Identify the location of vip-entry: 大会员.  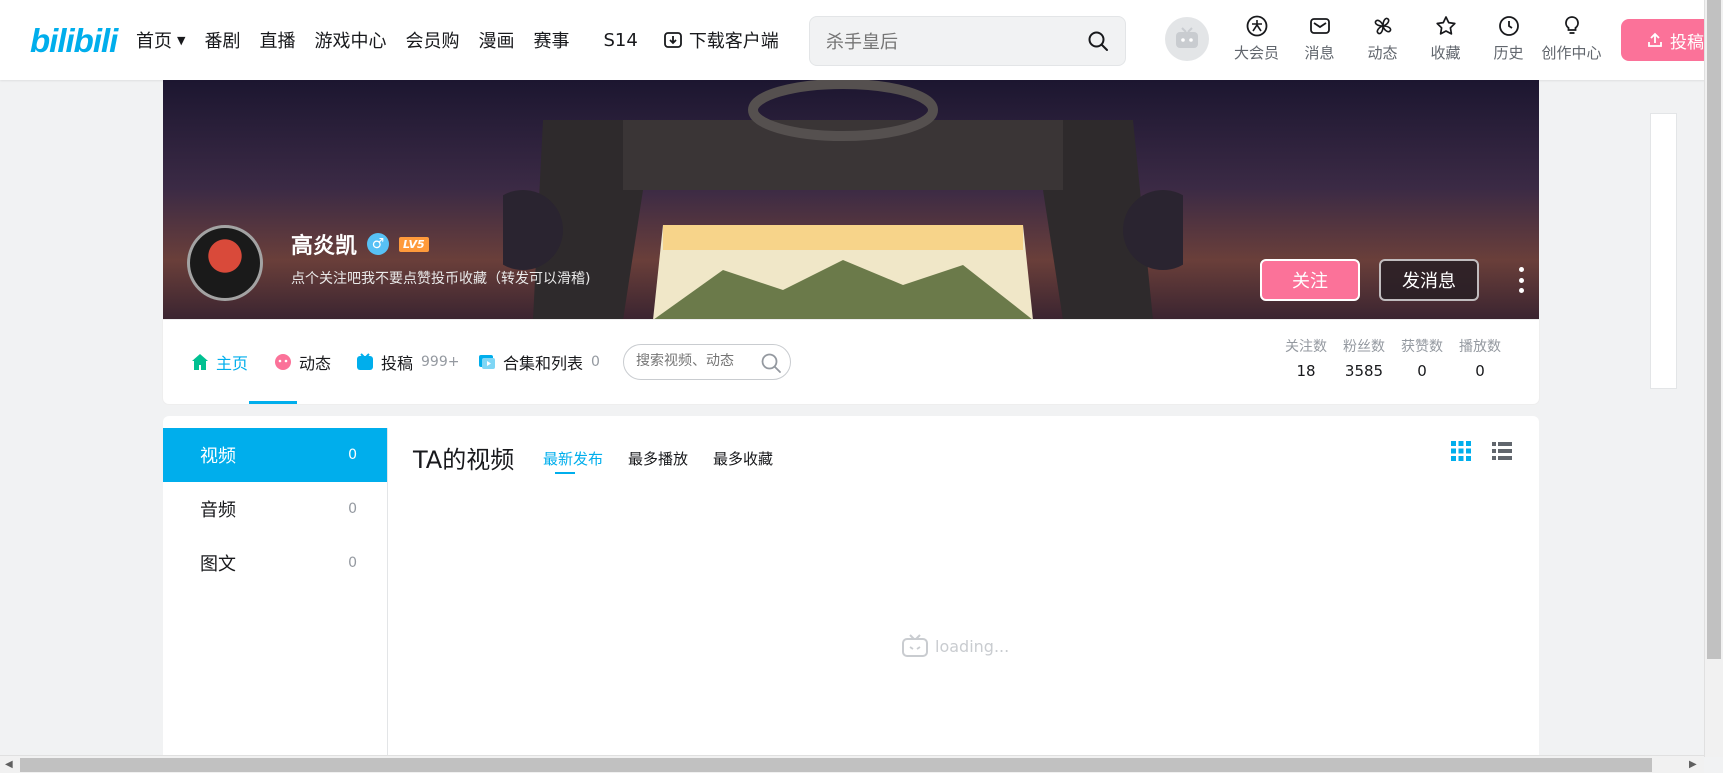
(1256, 38).